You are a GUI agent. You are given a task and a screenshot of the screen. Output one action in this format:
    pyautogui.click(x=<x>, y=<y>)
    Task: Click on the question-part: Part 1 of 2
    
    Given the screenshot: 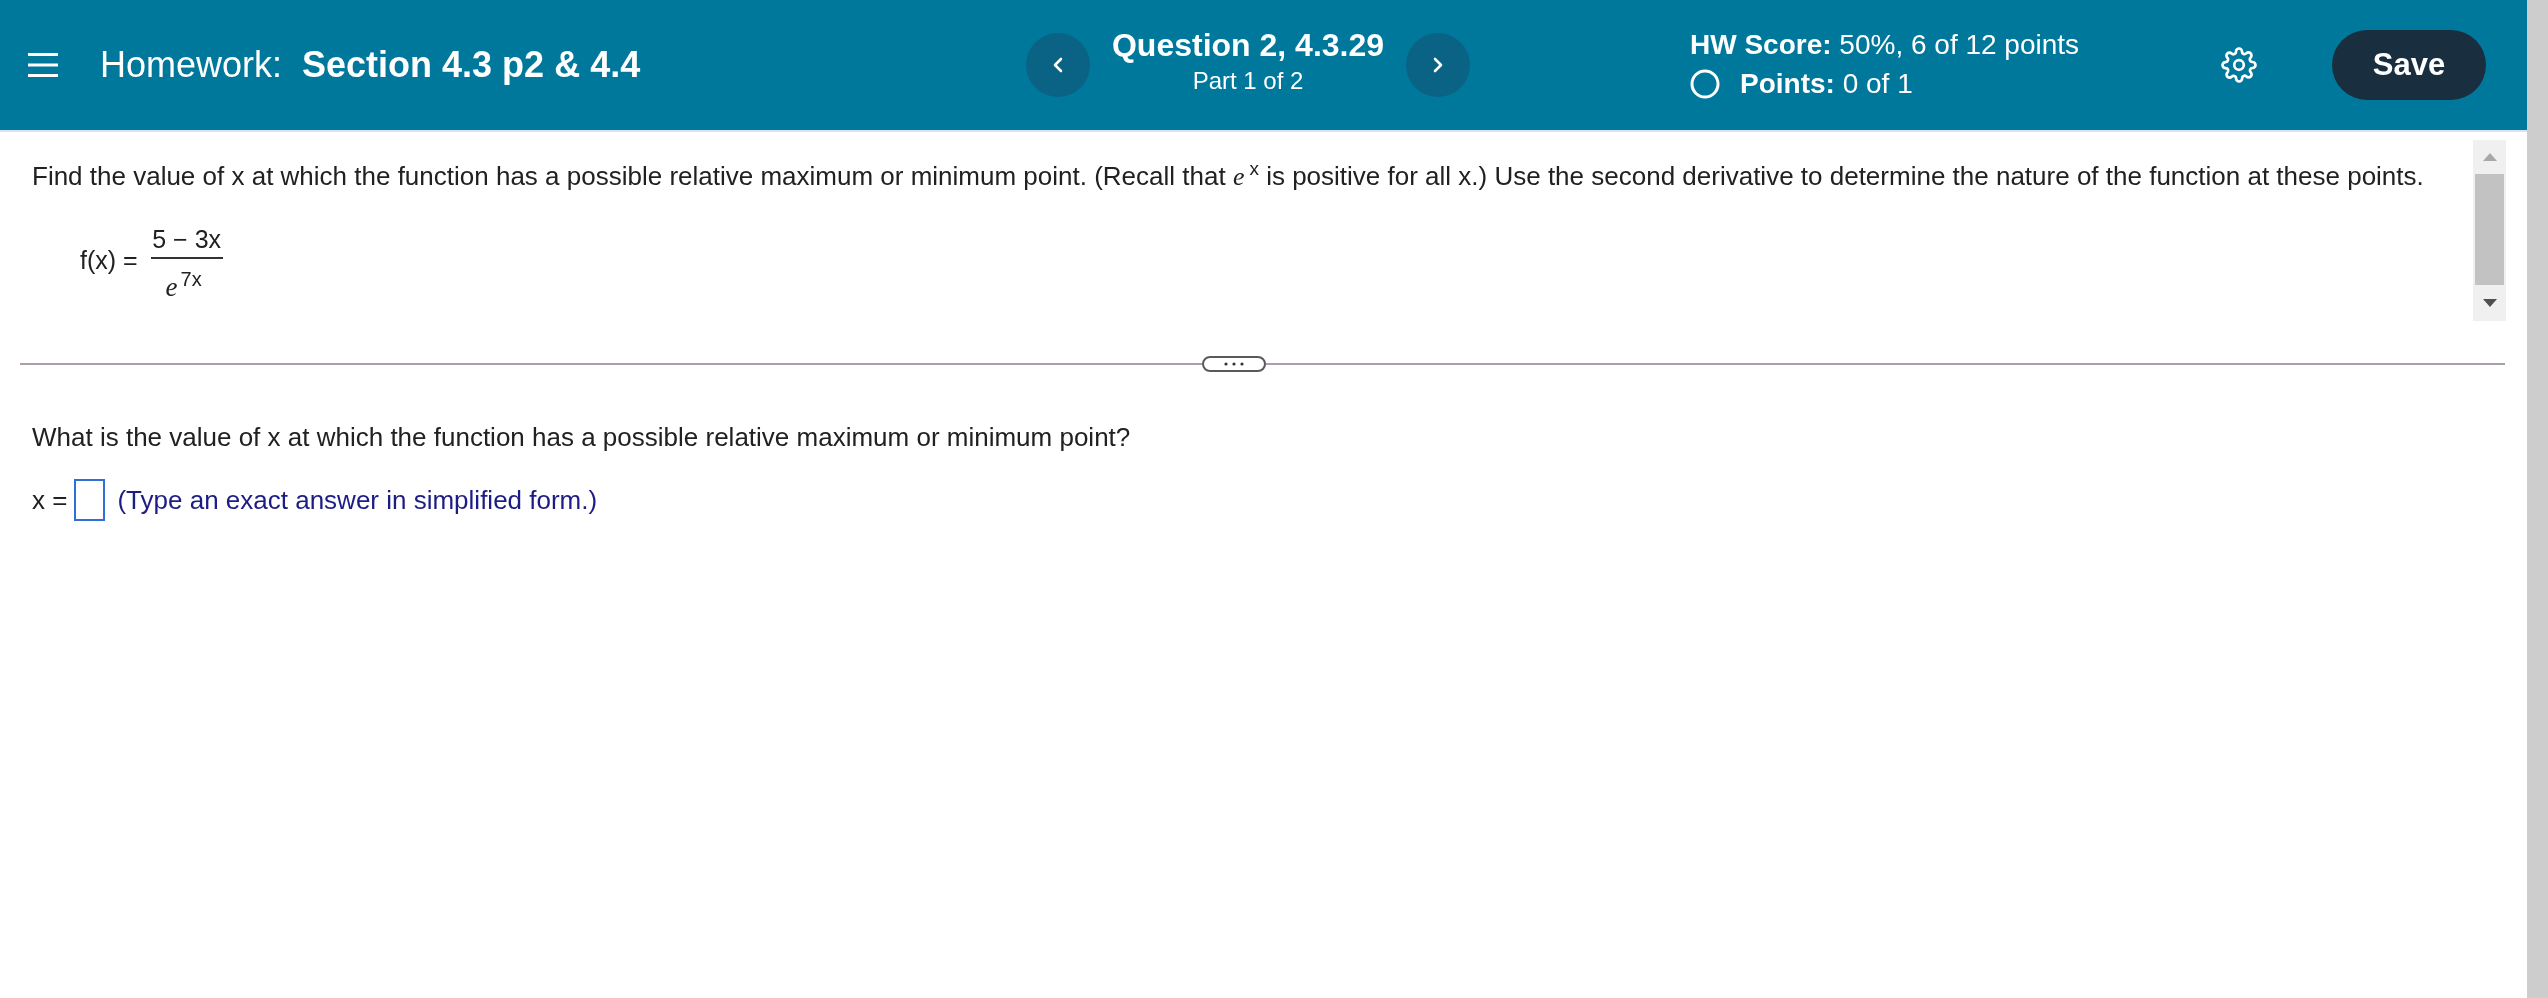 What is the action you would take?
    pyautogui.click(x=1248, y=81)
    